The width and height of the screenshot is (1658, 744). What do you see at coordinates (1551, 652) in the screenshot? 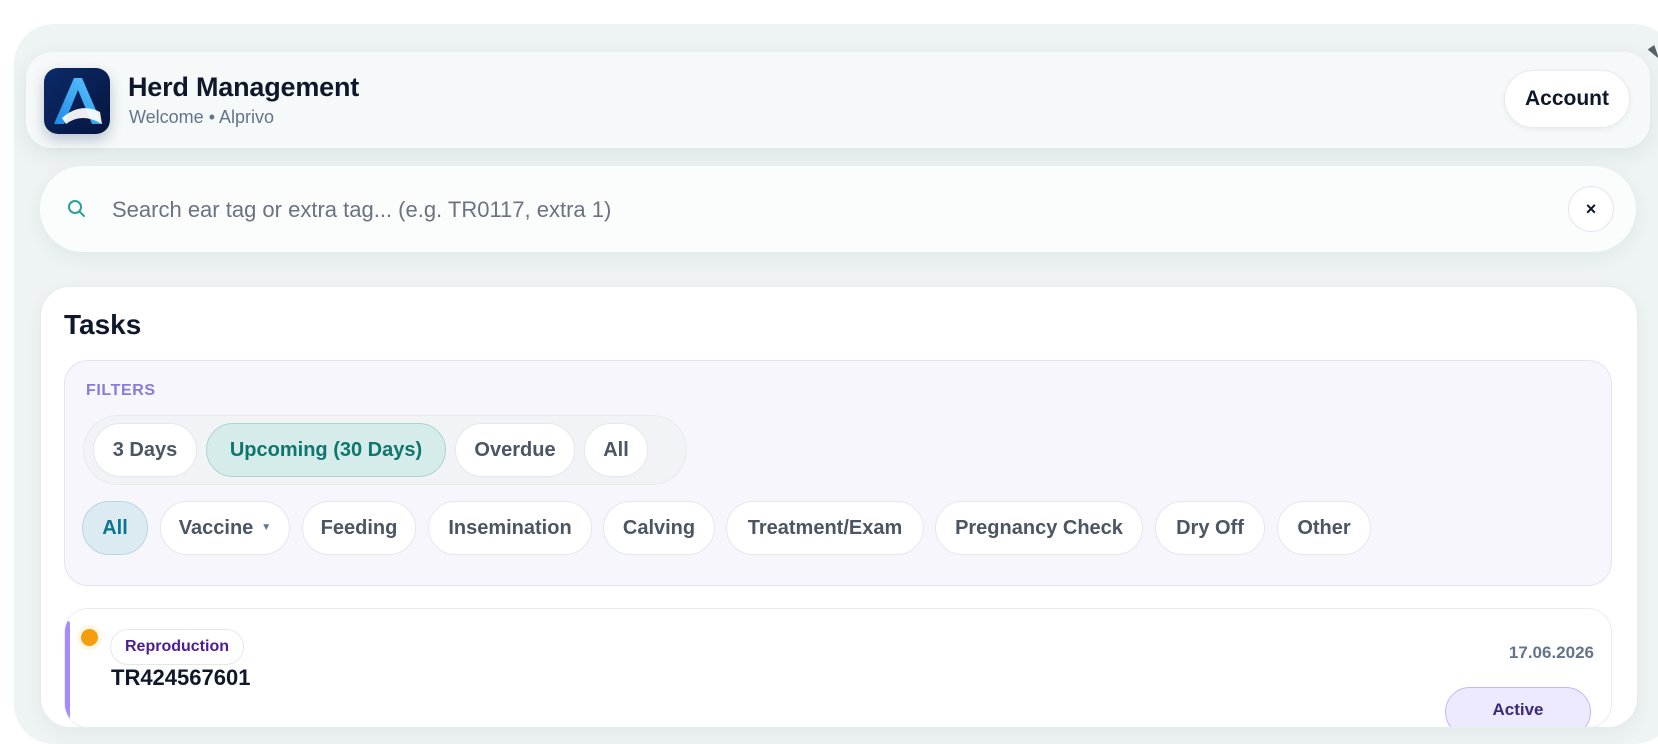
I see `task-due-date: 17.06.2026` at bounding box center [1551, 652].